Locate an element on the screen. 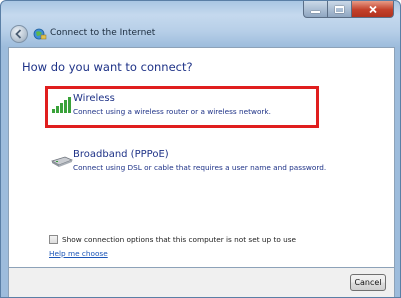 Image resolution: width=401 pixels, height=298 pixels. caption-buttons is located at coordinates (348, 10).